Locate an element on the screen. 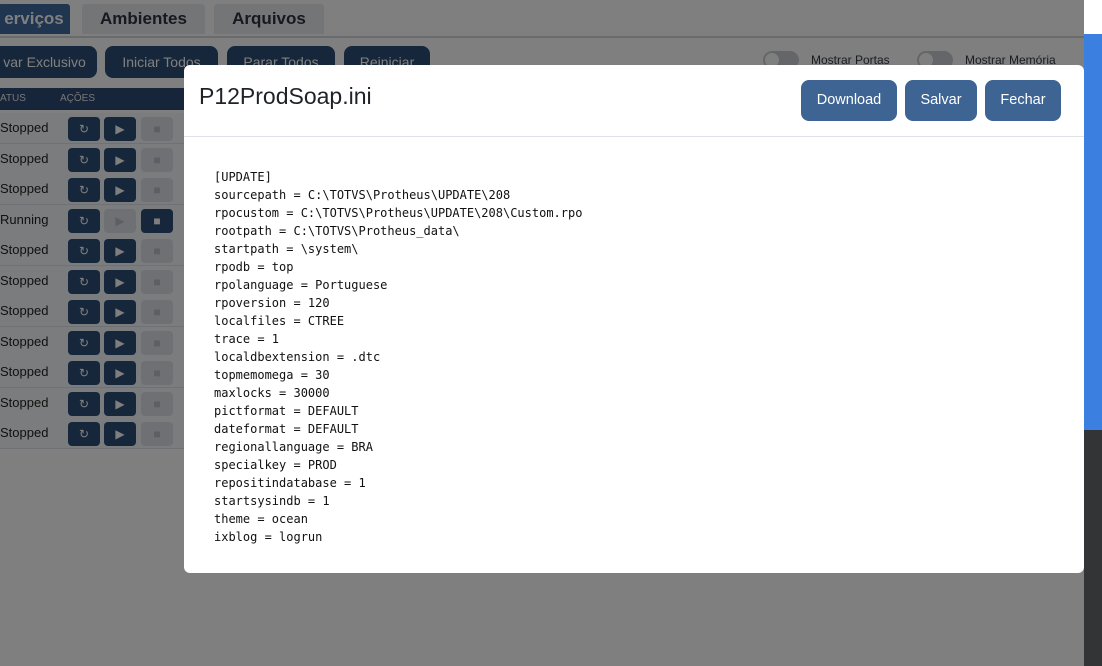  modal-header: P12ProdSoap.ini Download Salvar Fechar is located at coordinates (634, 101).